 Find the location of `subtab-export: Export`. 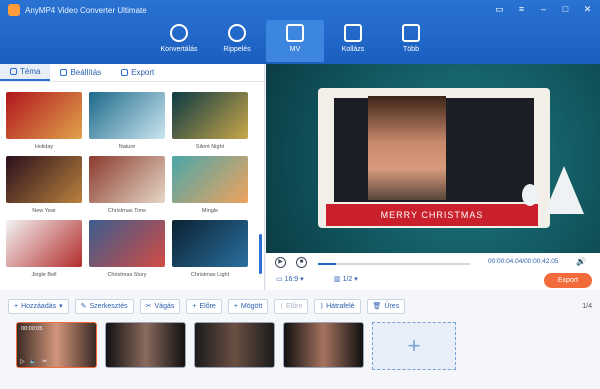

subtab-export: Export is located at coordinates (137, 72).